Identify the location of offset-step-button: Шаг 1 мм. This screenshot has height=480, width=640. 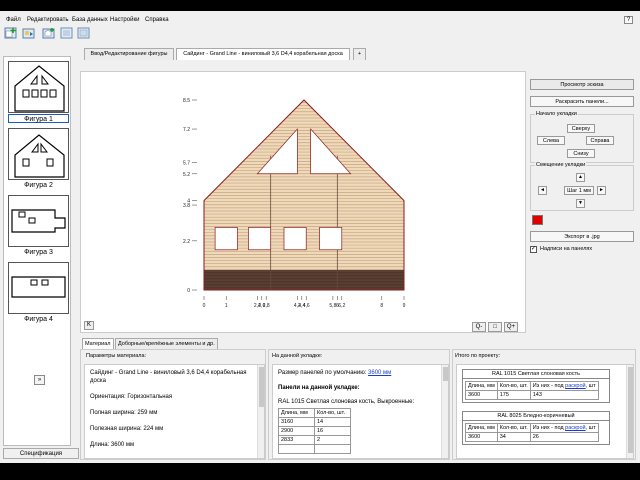
(579, 190).